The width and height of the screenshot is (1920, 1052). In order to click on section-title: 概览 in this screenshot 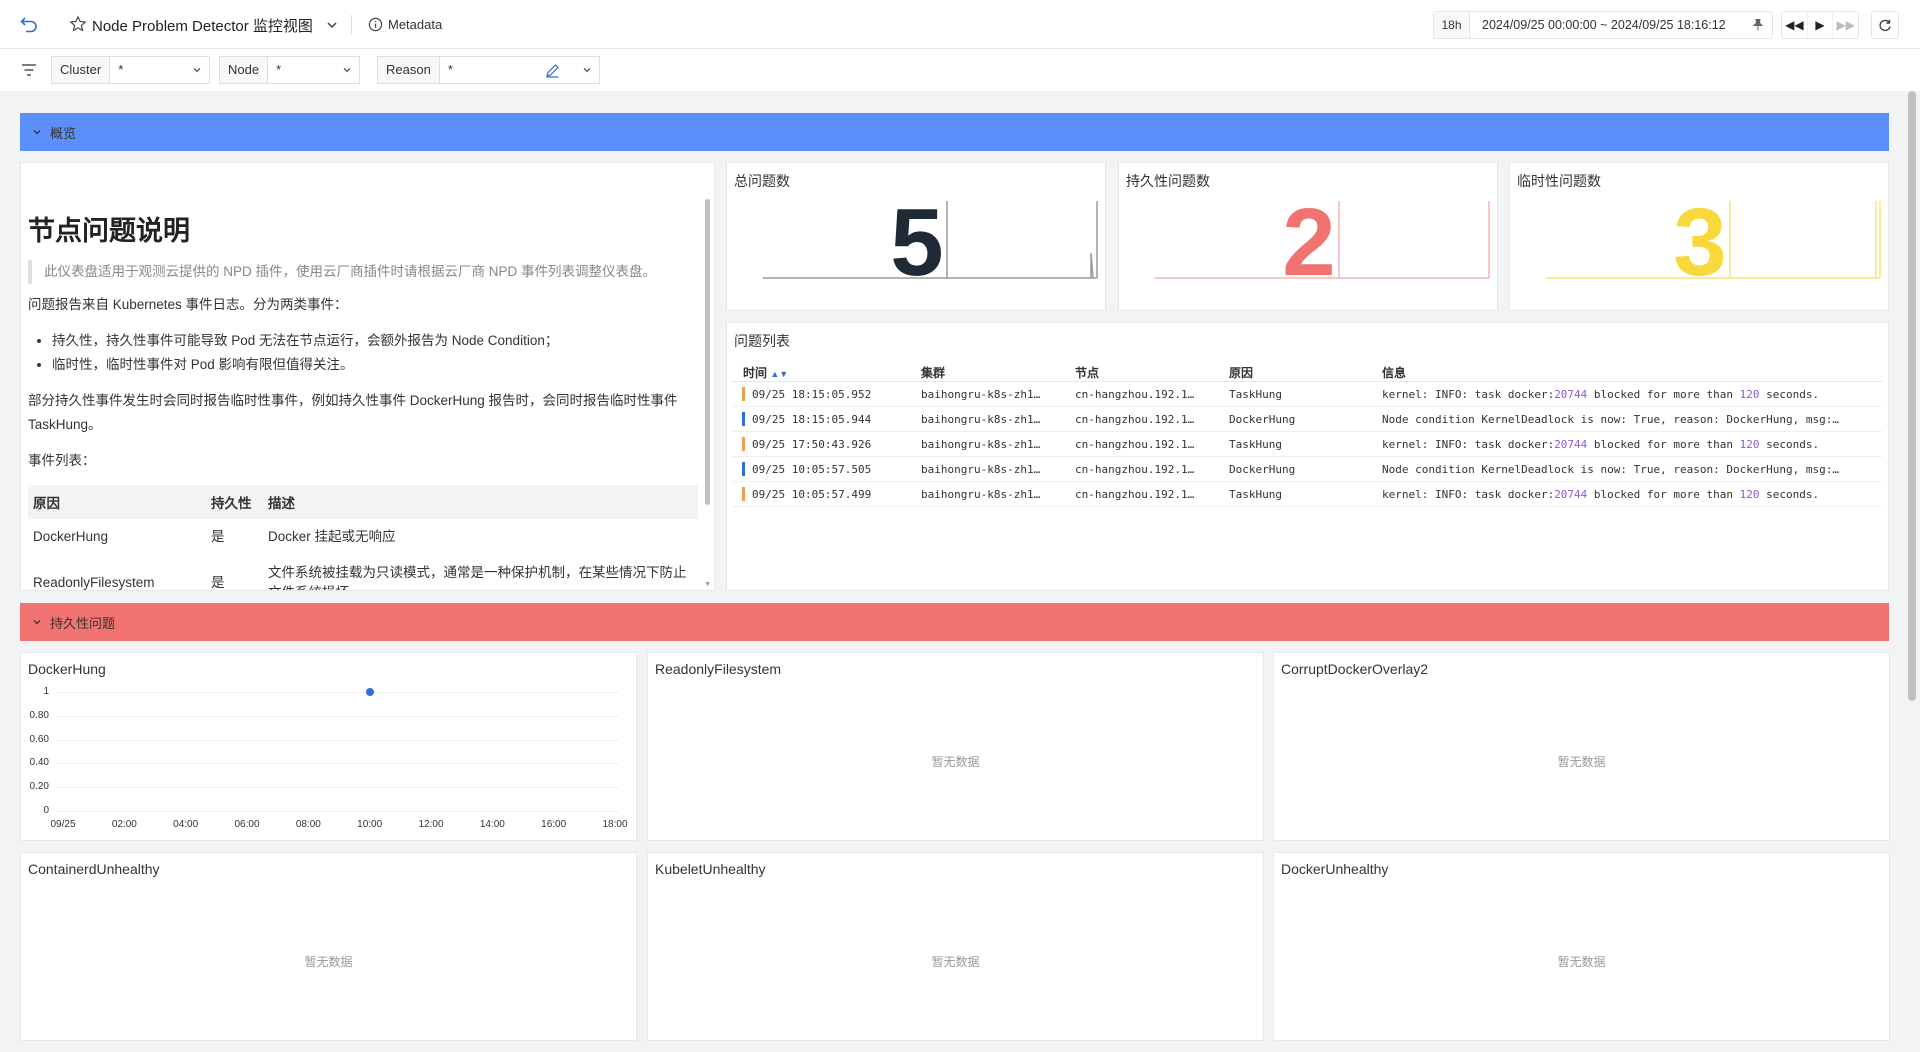, I will do `click(63, 133)`.